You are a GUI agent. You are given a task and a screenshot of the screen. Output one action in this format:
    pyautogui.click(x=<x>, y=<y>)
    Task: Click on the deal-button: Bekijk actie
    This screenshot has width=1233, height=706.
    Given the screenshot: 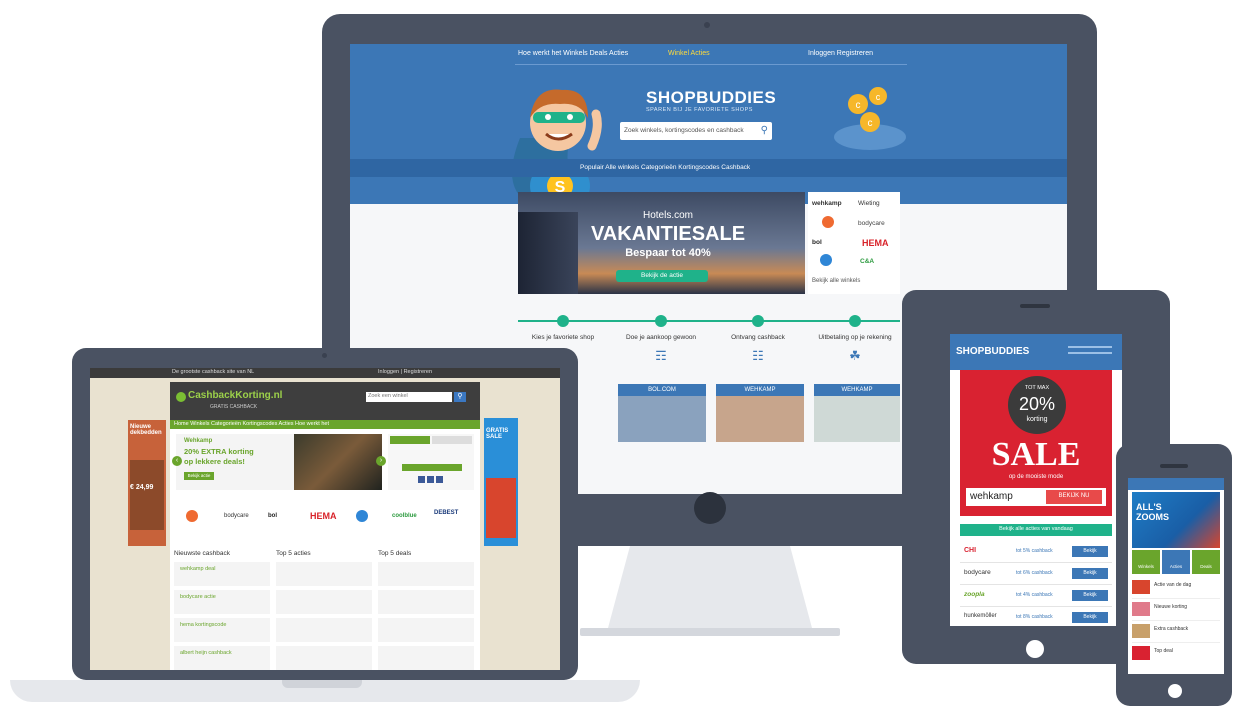 What is the action you would take?
    pyautogui.click(x=199, y=476)
    